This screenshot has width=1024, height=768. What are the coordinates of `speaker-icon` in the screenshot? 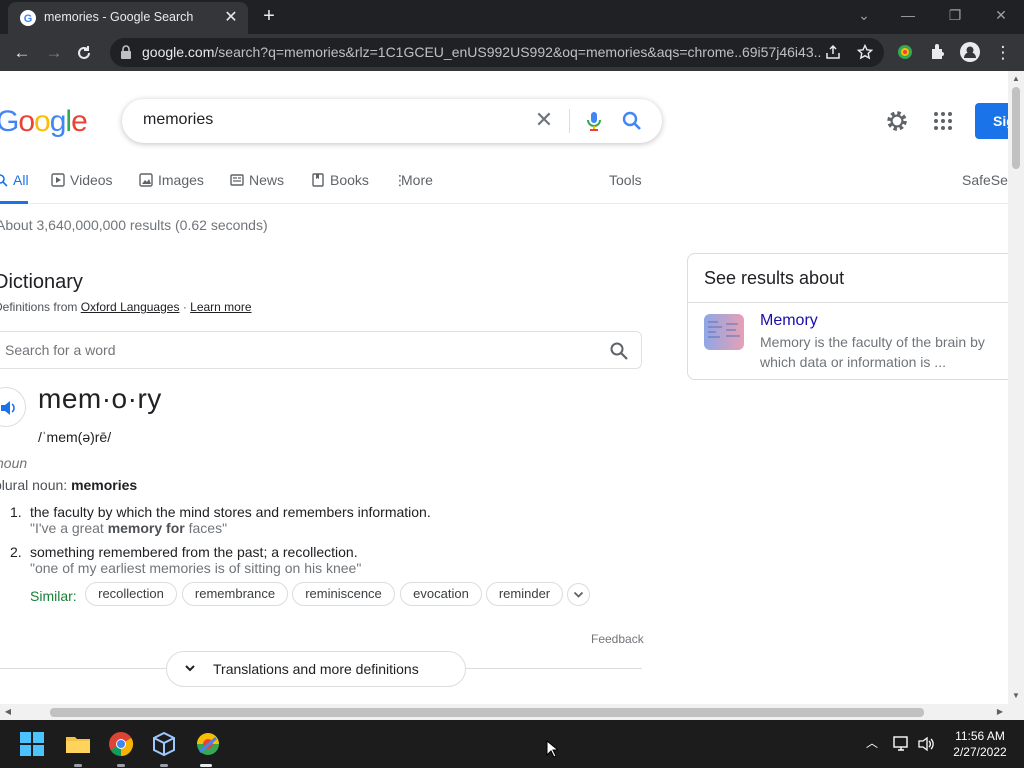 It's located at (8, 408).